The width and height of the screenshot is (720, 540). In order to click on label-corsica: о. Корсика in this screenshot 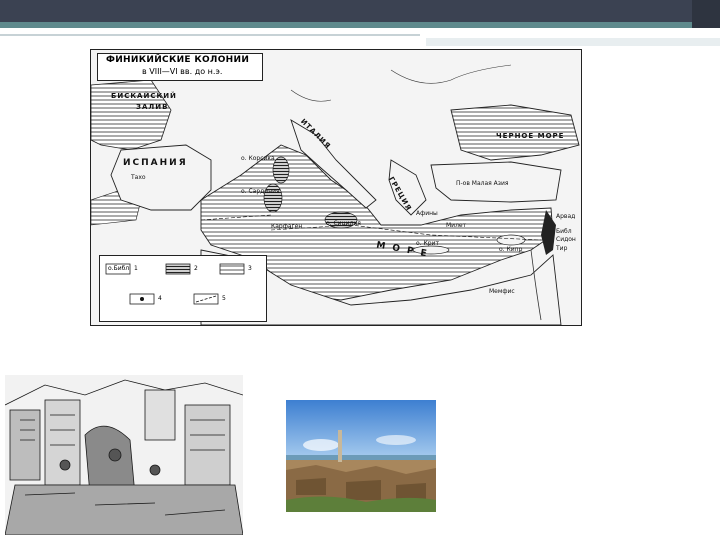, I will do `click(258, 158)`.